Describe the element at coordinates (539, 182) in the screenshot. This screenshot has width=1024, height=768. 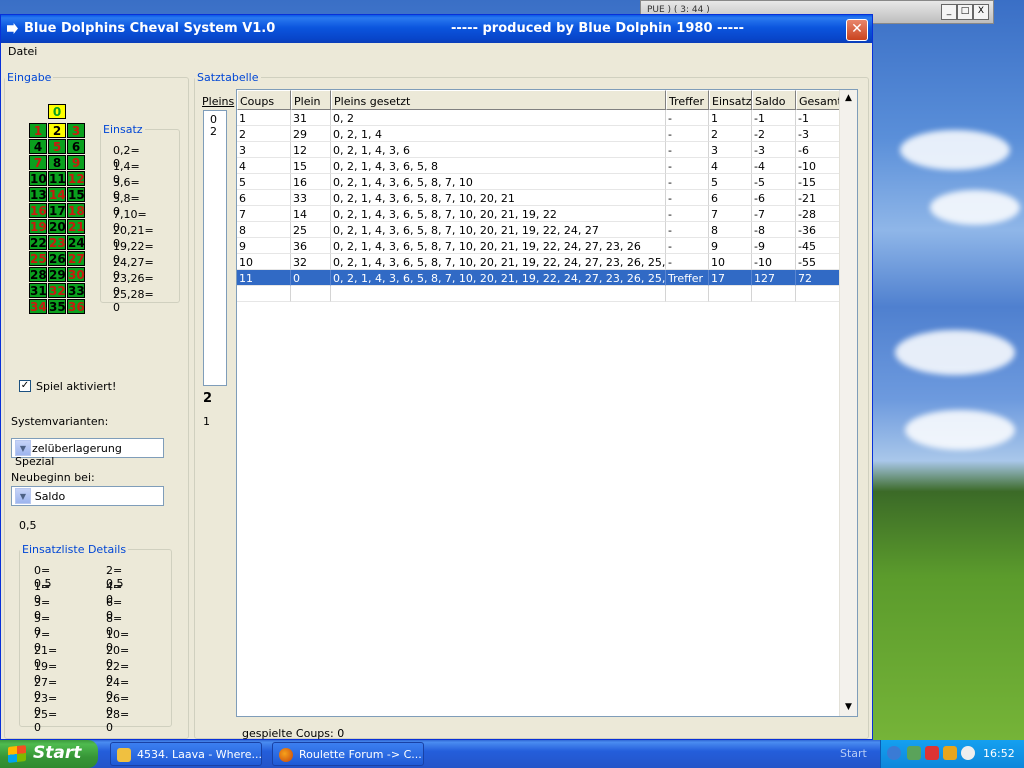
I see `table-row: 5 16 0, 2, 1, 4, 3, 6, 5, 8, 7, 10-5 -5 -15` at that location.